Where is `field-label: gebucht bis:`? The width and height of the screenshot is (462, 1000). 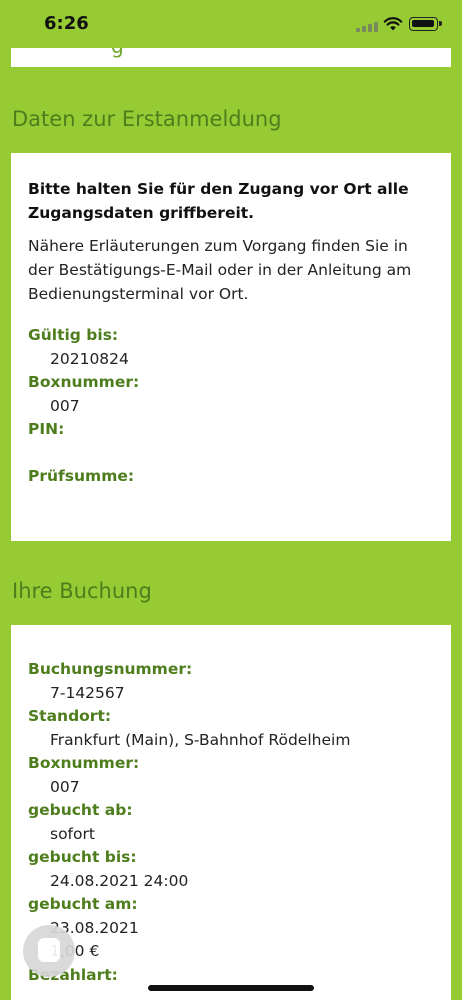
field-label: gebucht bis: is located at coordinates (82, 857).